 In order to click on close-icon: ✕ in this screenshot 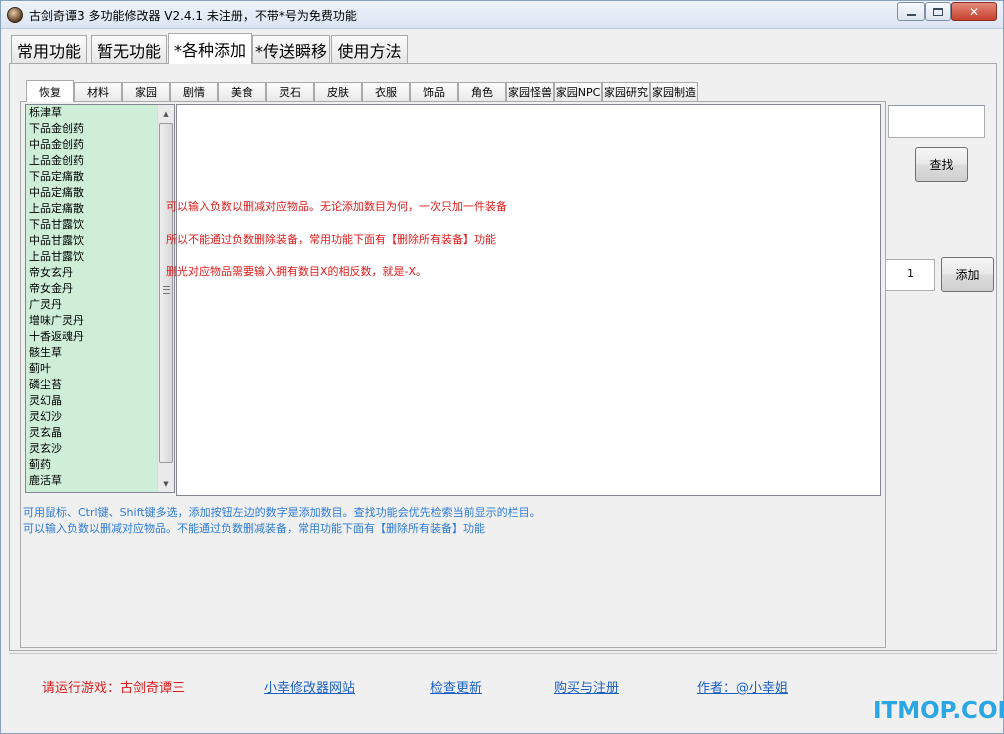, I will do `click(974, 11)`.